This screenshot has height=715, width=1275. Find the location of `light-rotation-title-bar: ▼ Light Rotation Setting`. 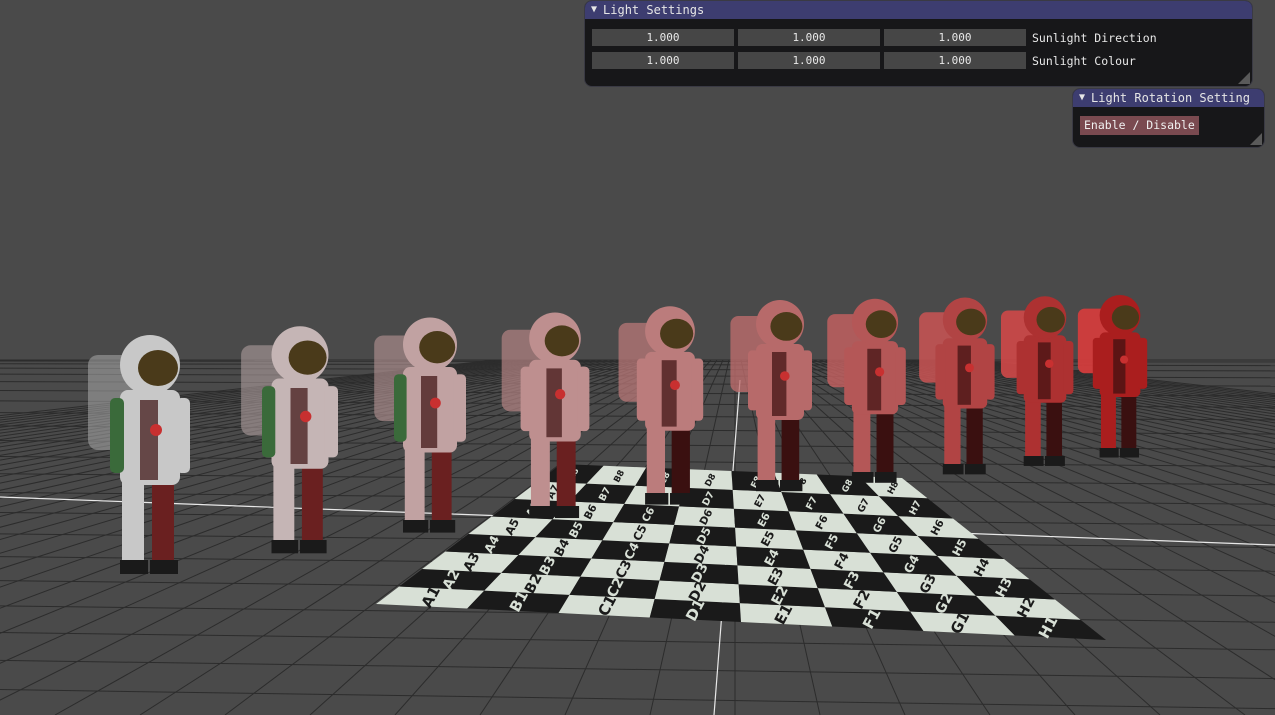

light-rotation-title-bar: ▼ Light Rotation Setting is located at coordinates (1168, 98).